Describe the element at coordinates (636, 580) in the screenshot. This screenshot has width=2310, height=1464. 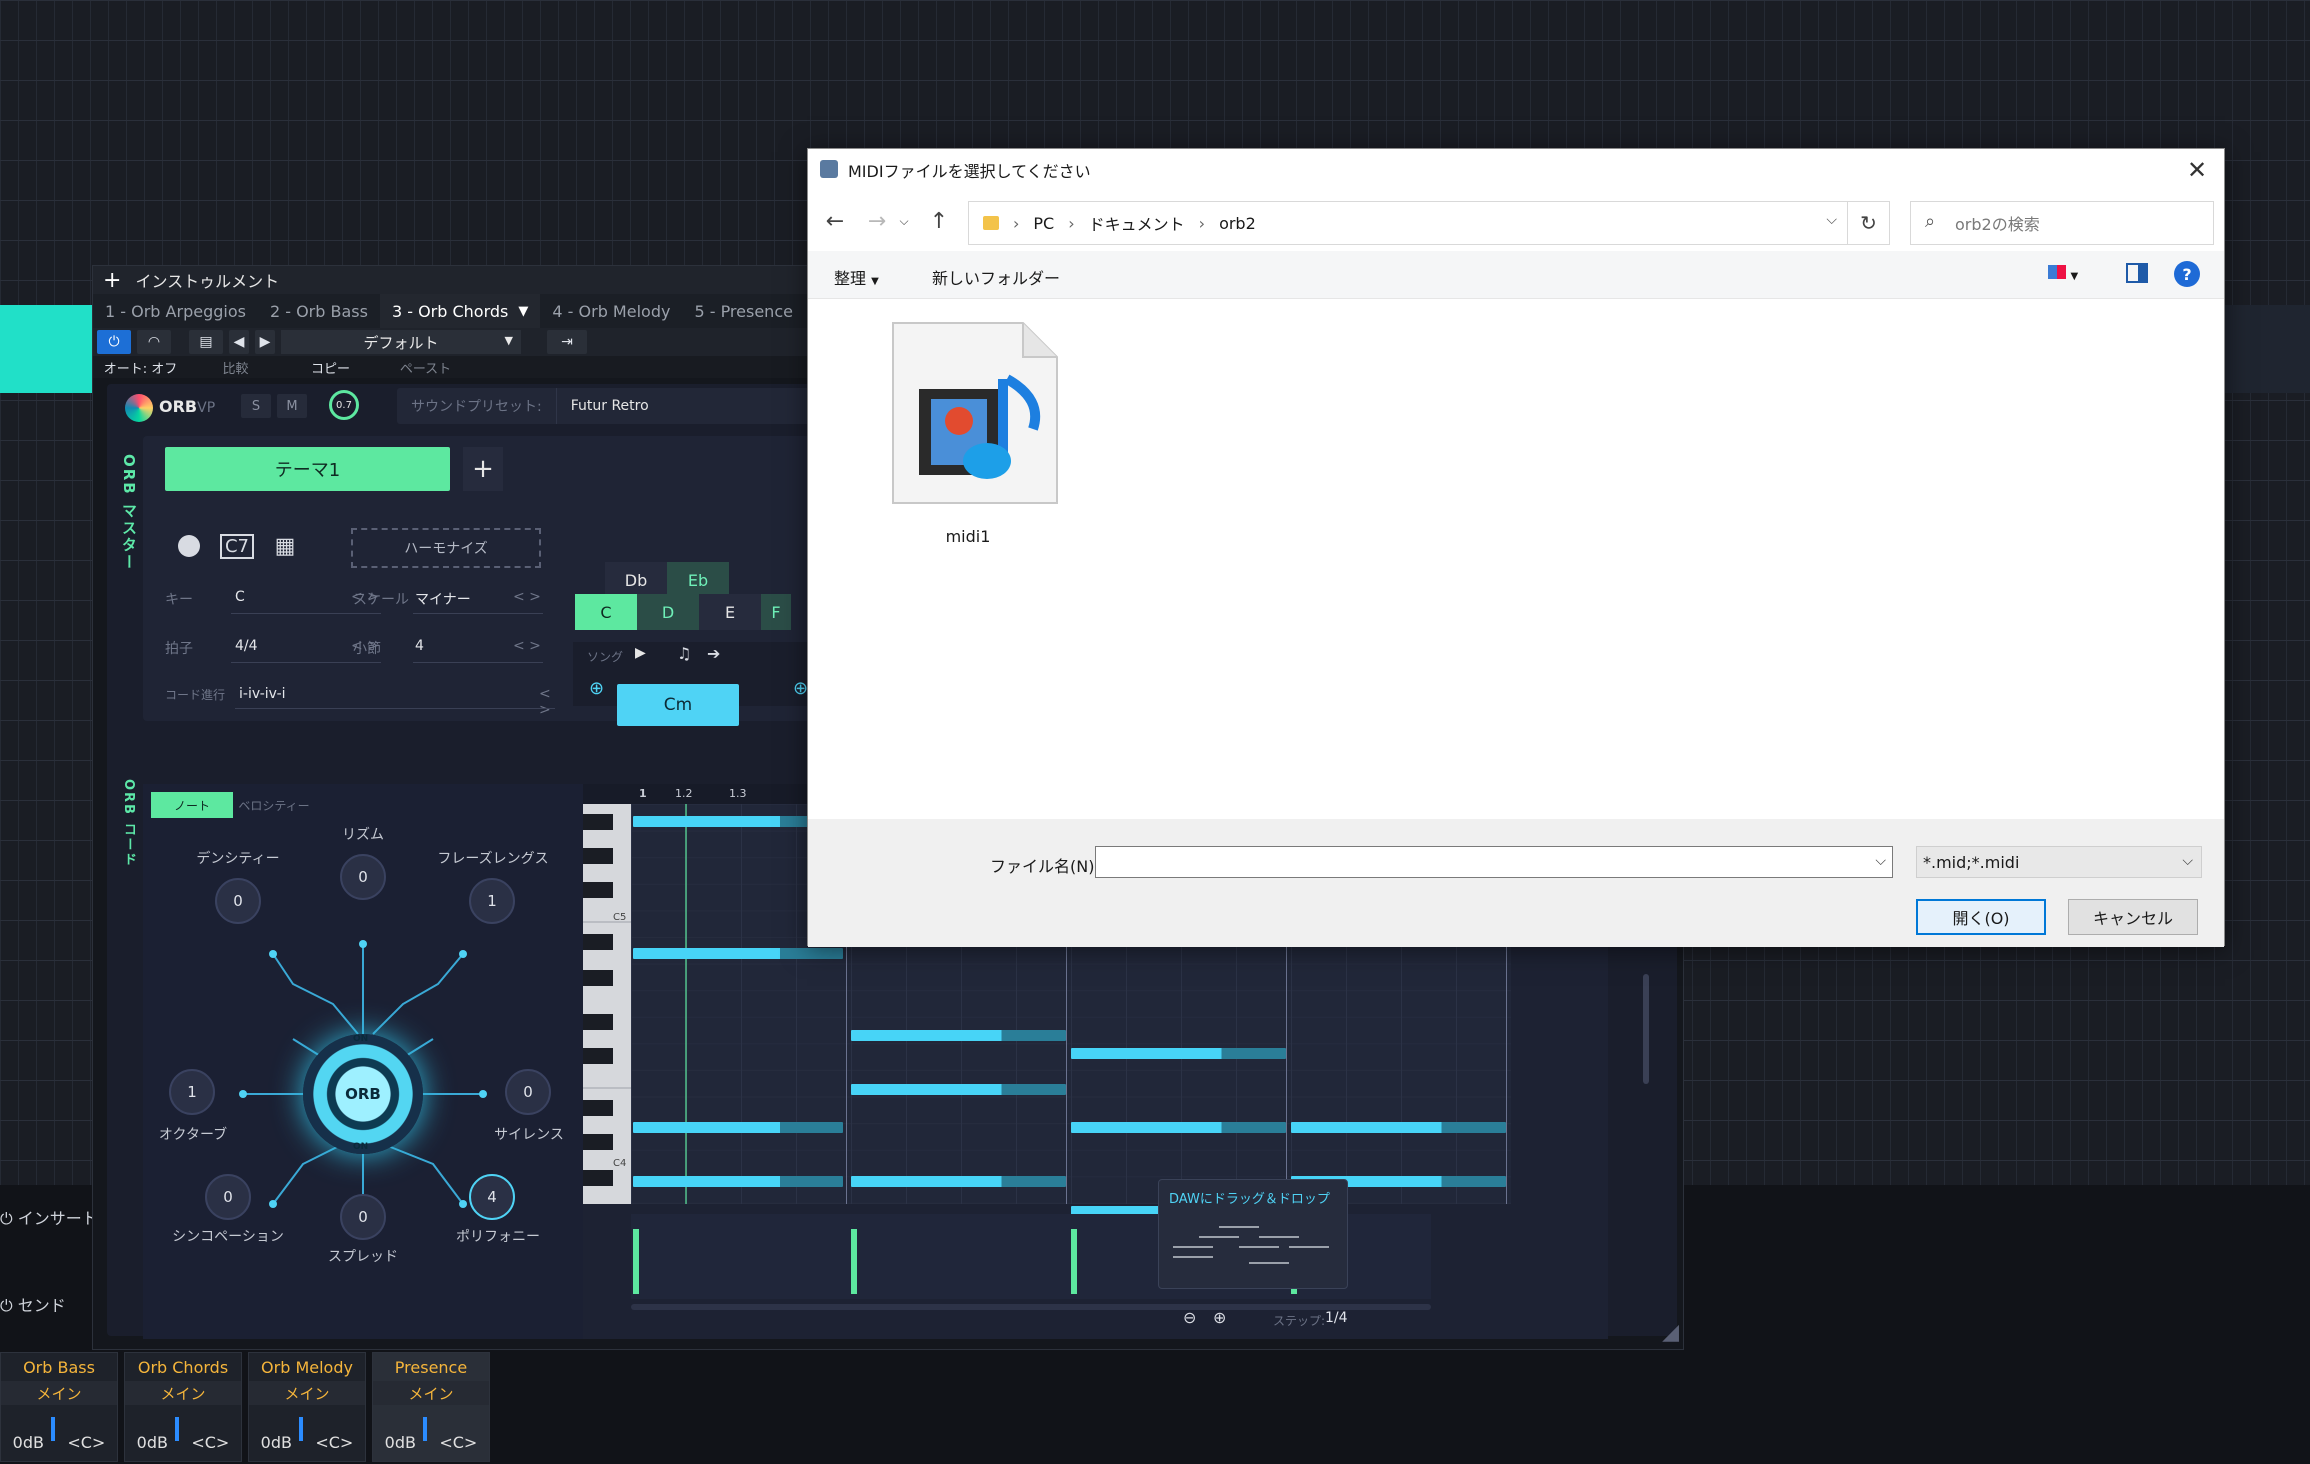
I see `key-db: Db` at that location.